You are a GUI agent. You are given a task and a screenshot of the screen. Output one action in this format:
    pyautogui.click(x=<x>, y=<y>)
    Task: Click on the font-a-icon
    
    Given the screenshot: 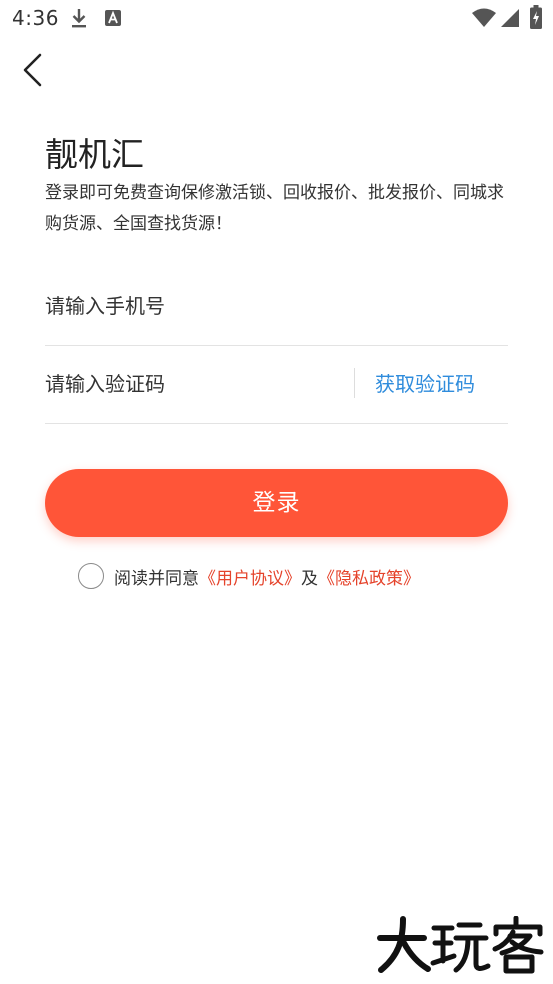 What is the action you would take?
    pyautogui.click(x=113, y=20)
    